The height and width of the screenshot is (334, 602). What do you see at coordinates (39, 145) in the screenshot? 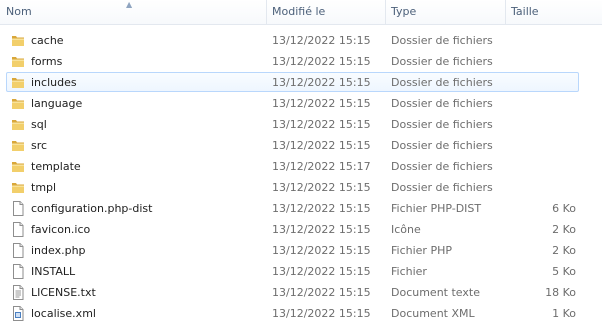
I see `file-name: src` at bounding box center [39, 145].